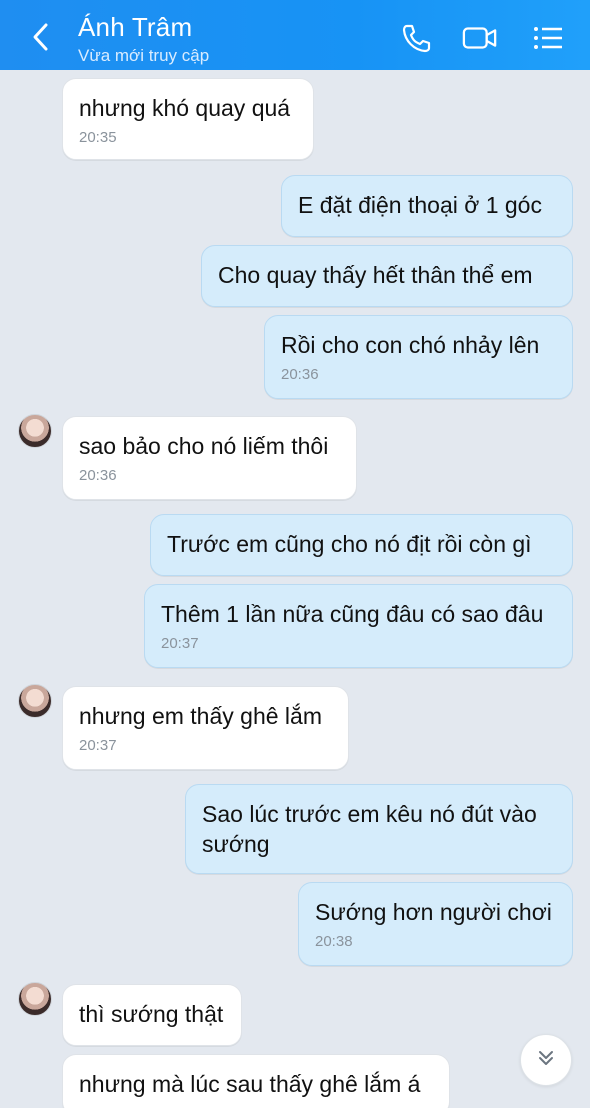  I want to click on message-bubble-incoming: nhưng em thấy ghê lắm 20:37, so click(205, 728).